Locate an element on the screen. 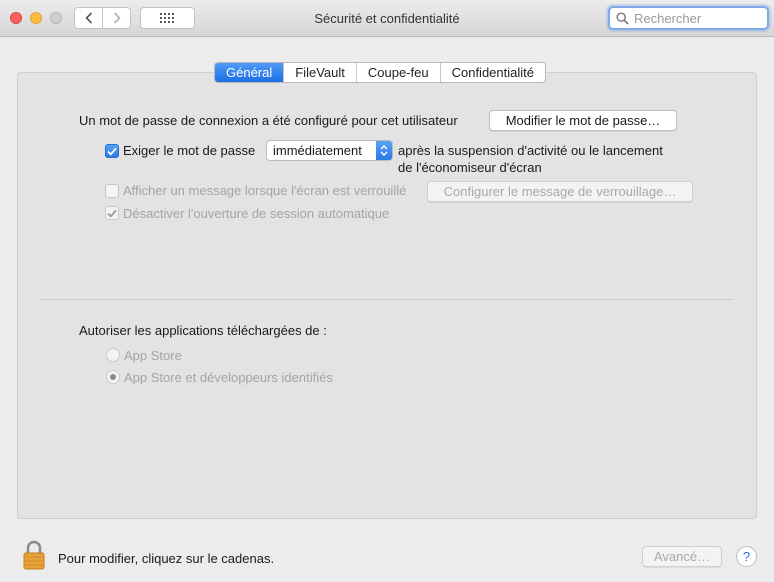 This screenshot has width=774, height=582. search-input is located at coordinates (699, 18).